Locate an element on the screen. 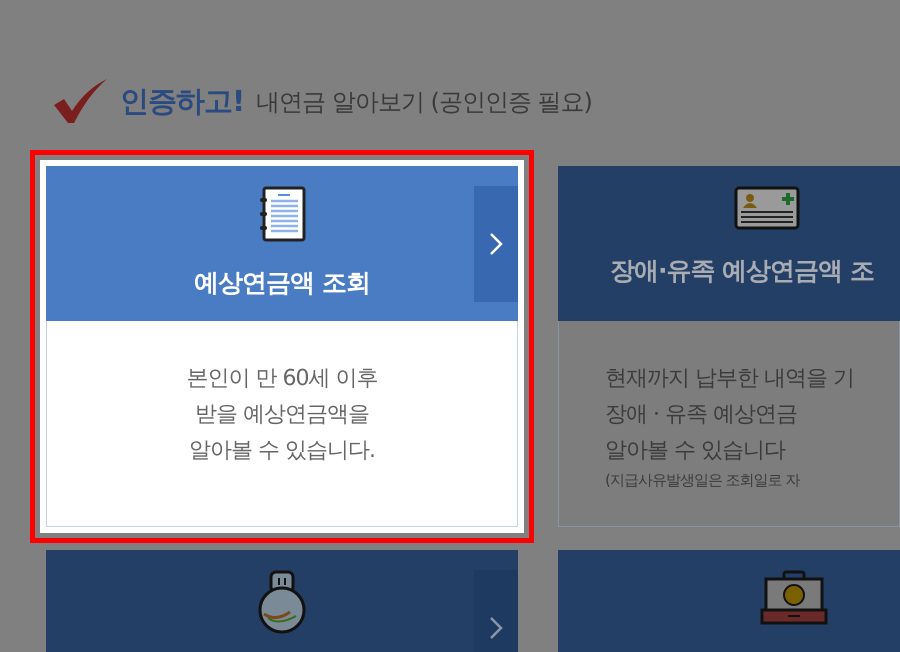 The height and width of the screenshot is (652, 900). heading-emphasis: 인증하고! is located at coordinates (182, 101).